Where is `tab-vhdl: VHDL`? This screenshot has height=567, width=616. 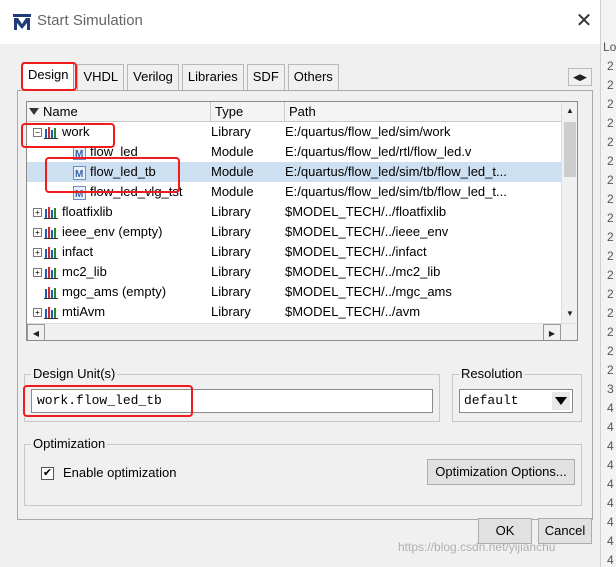 tab-vhdl: VHDL is located at coordinates (101, 77).